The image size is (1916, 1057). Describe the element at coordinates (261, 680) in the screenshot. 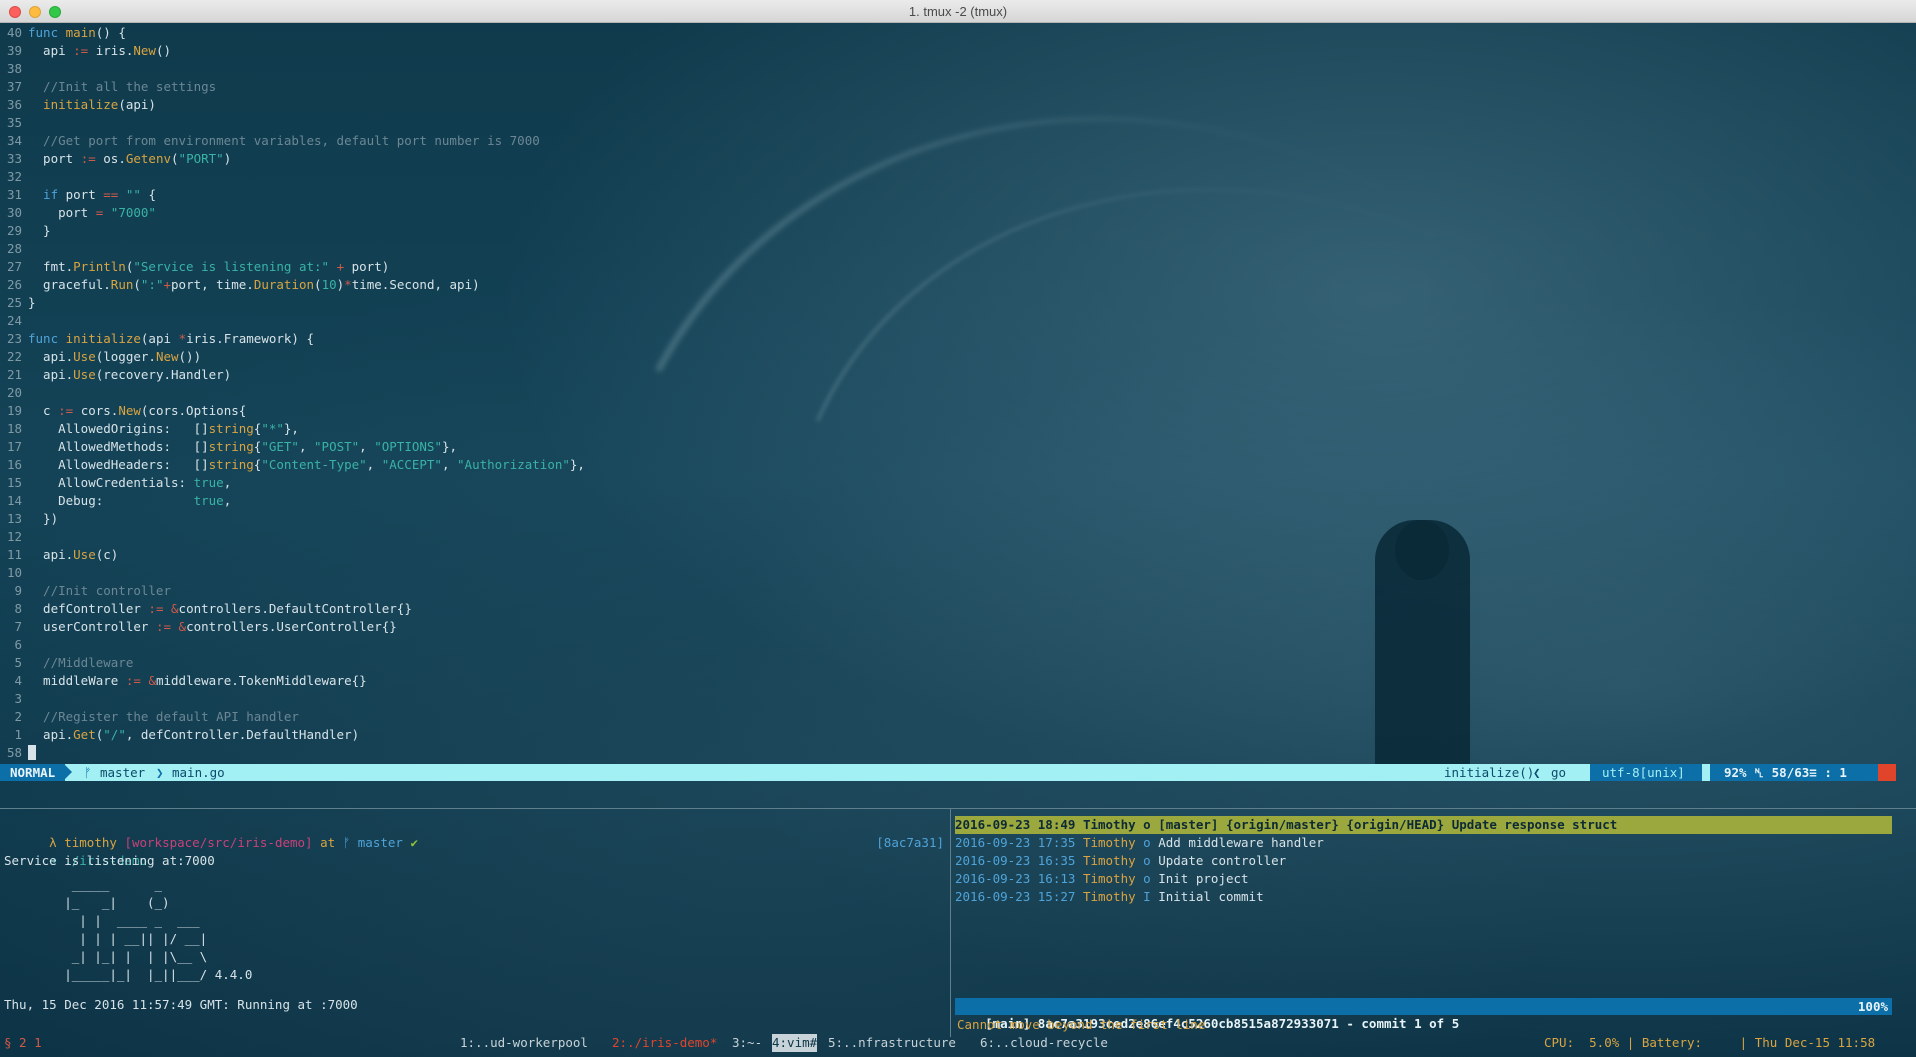

I see `code-token: middleware.TokenMiddleware{}` at that location.